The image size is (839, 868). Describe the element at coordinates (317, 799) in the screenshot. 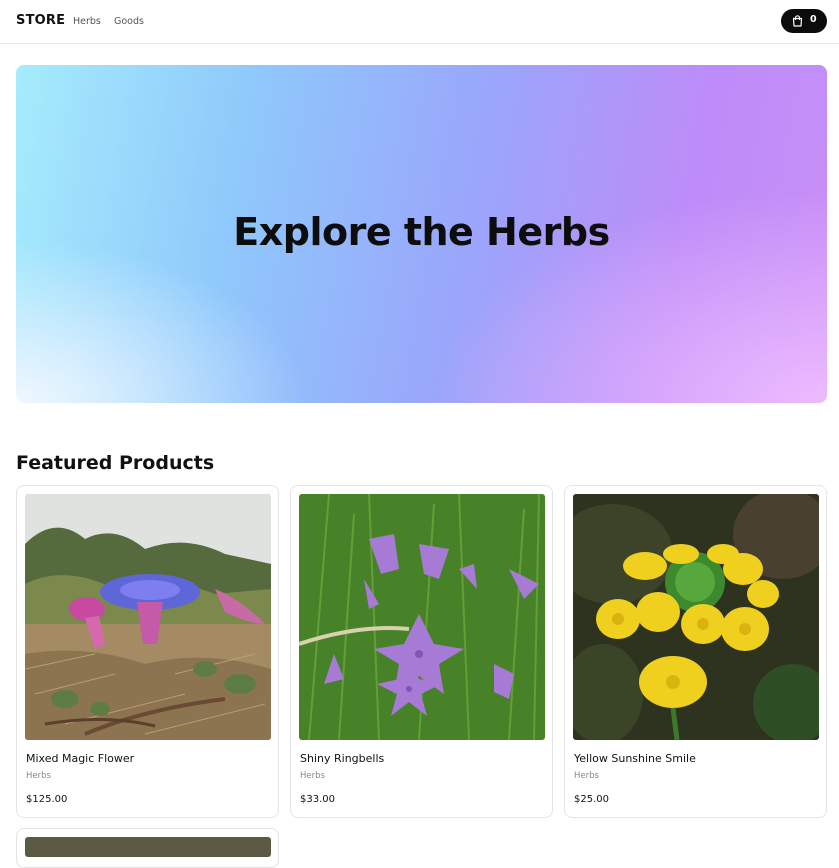

I see `product-price: $33.00` at that location.